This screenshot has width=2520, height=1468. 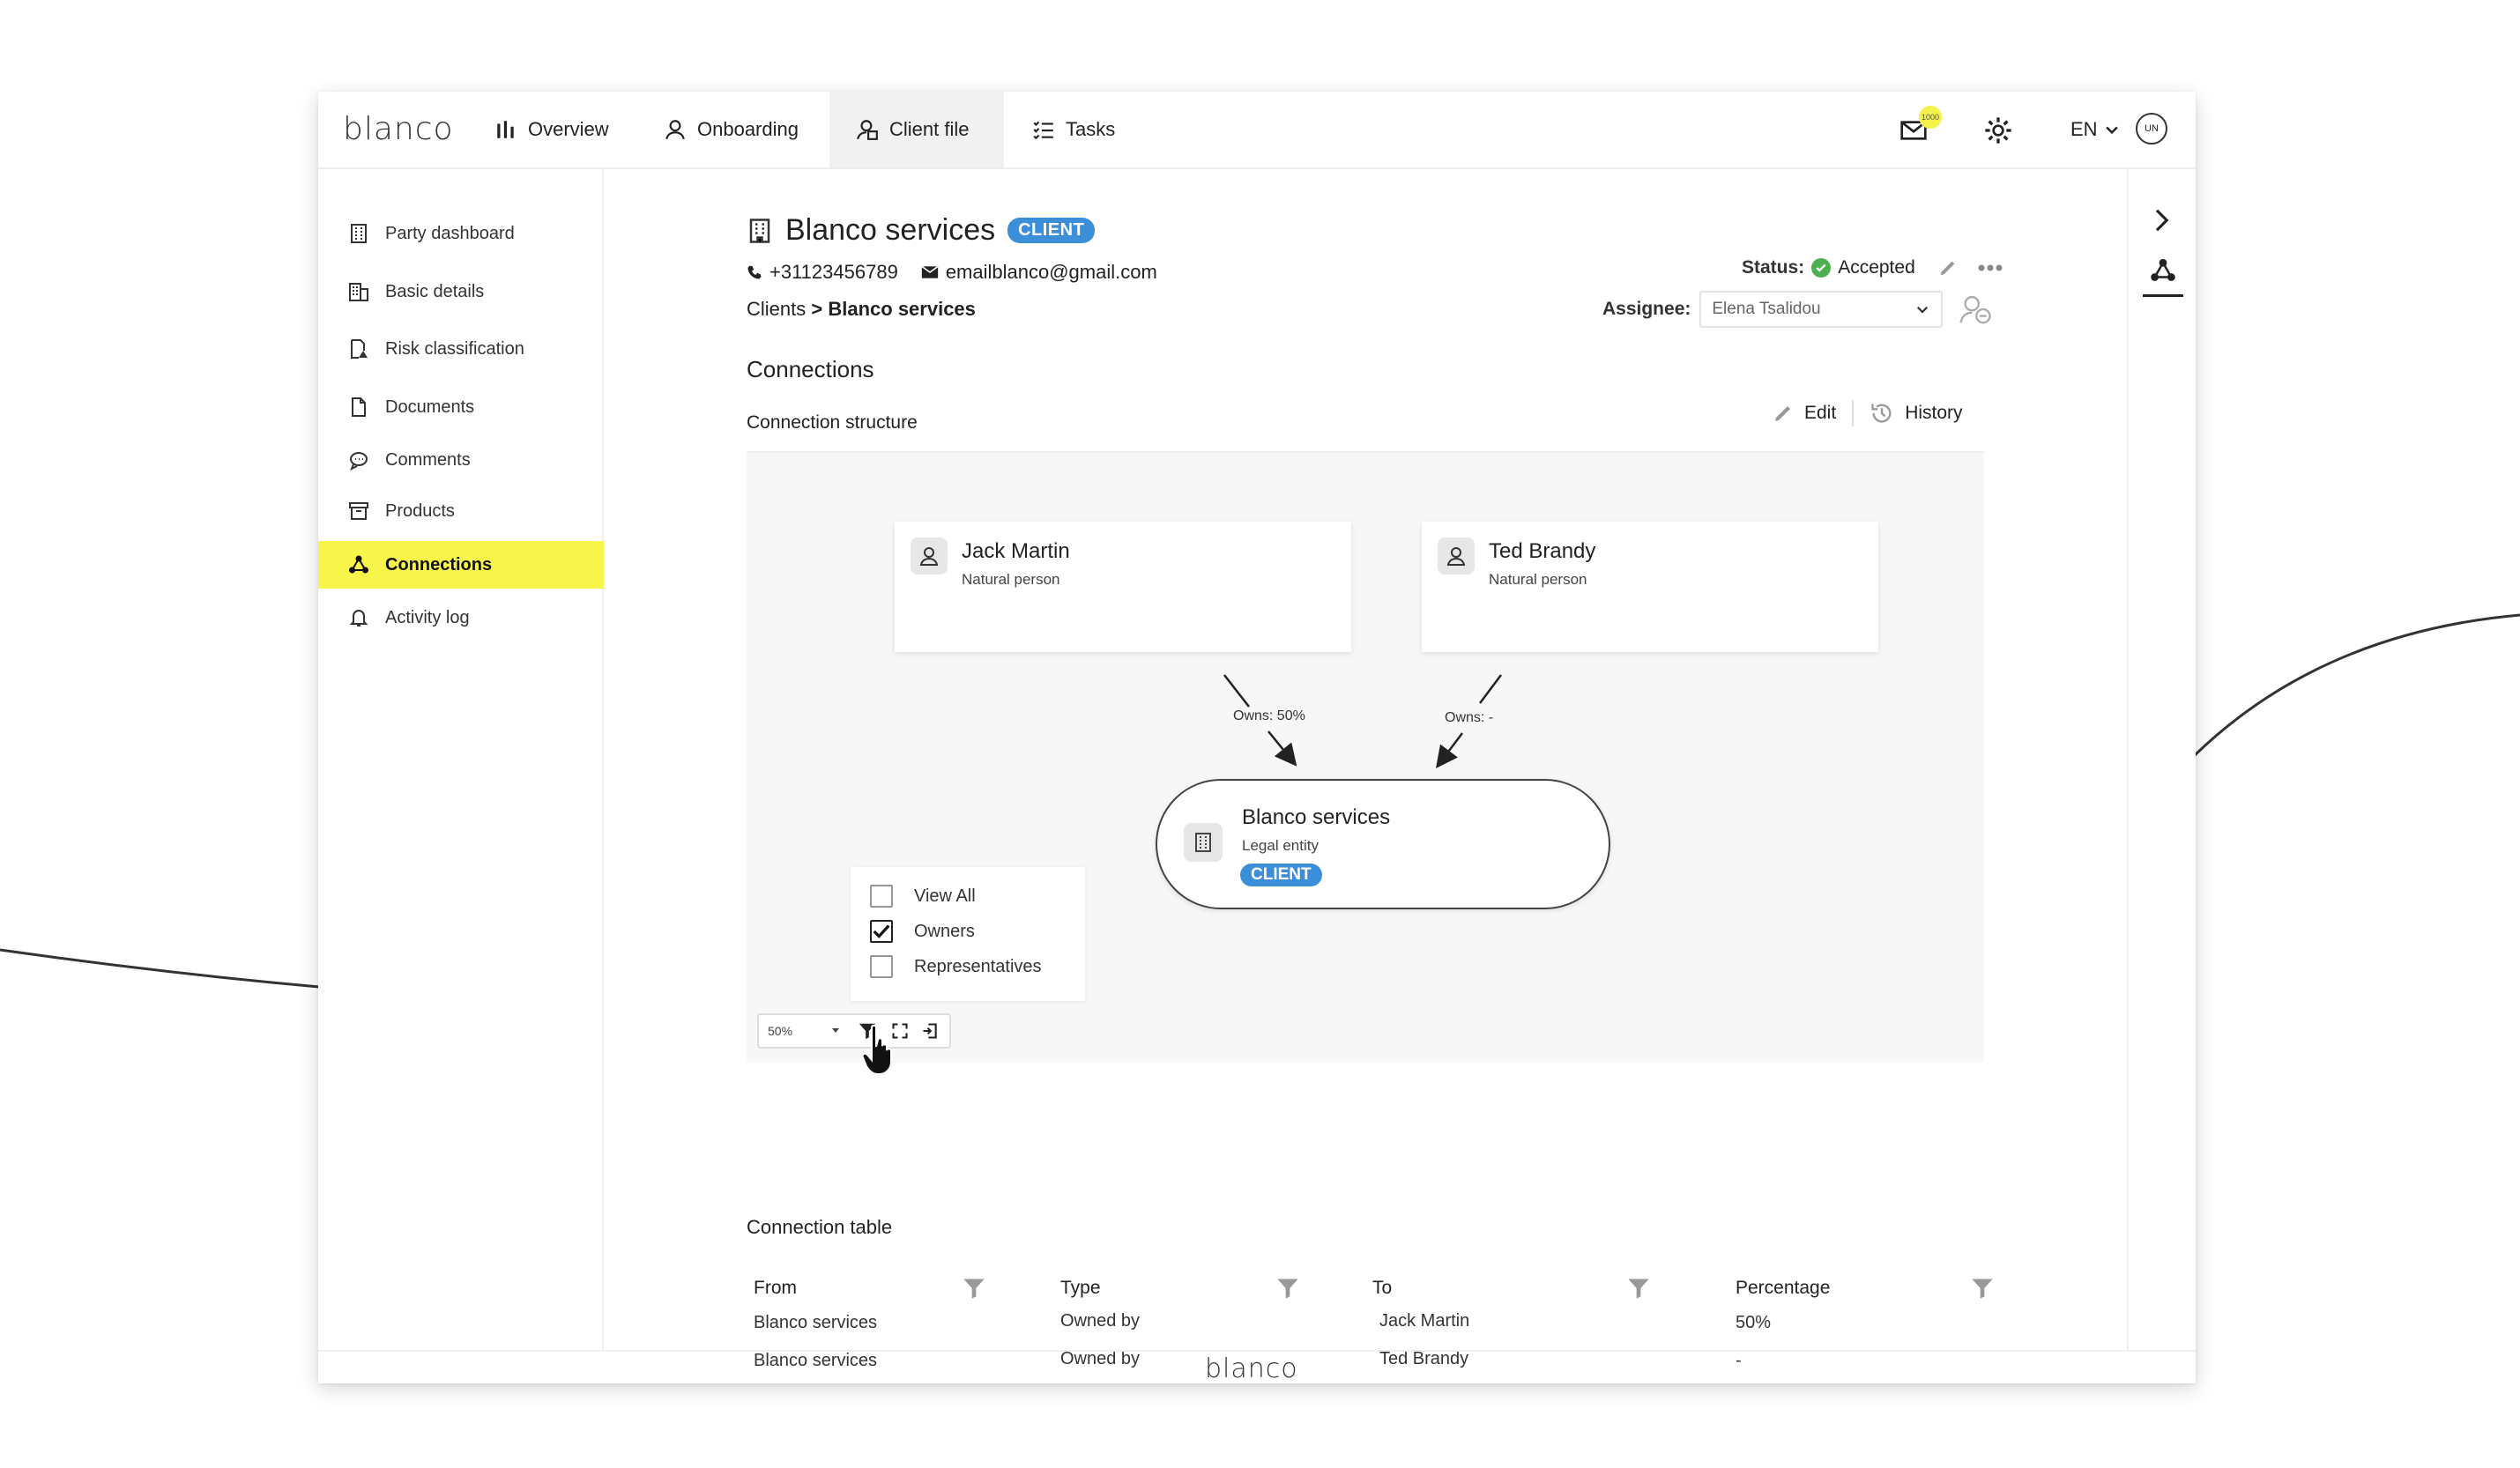 What do you see at coordinates (1872, 267) in the screenshot?
I see `status-row: Status: Accepted` at bounding box center [1872, 267].